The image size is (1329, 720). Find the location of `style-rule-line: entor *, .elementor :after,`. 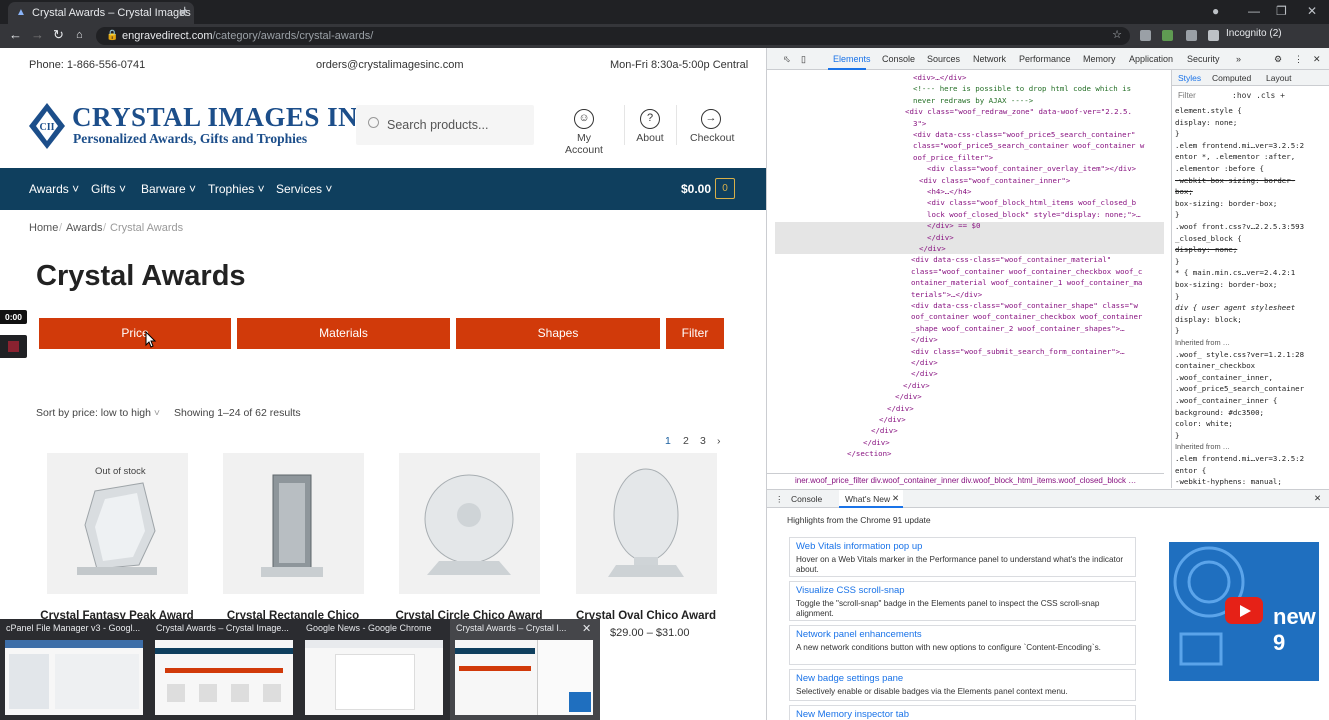

style-rule-line: entor *, .elementor :after, is located at coordinates (1235, 156).